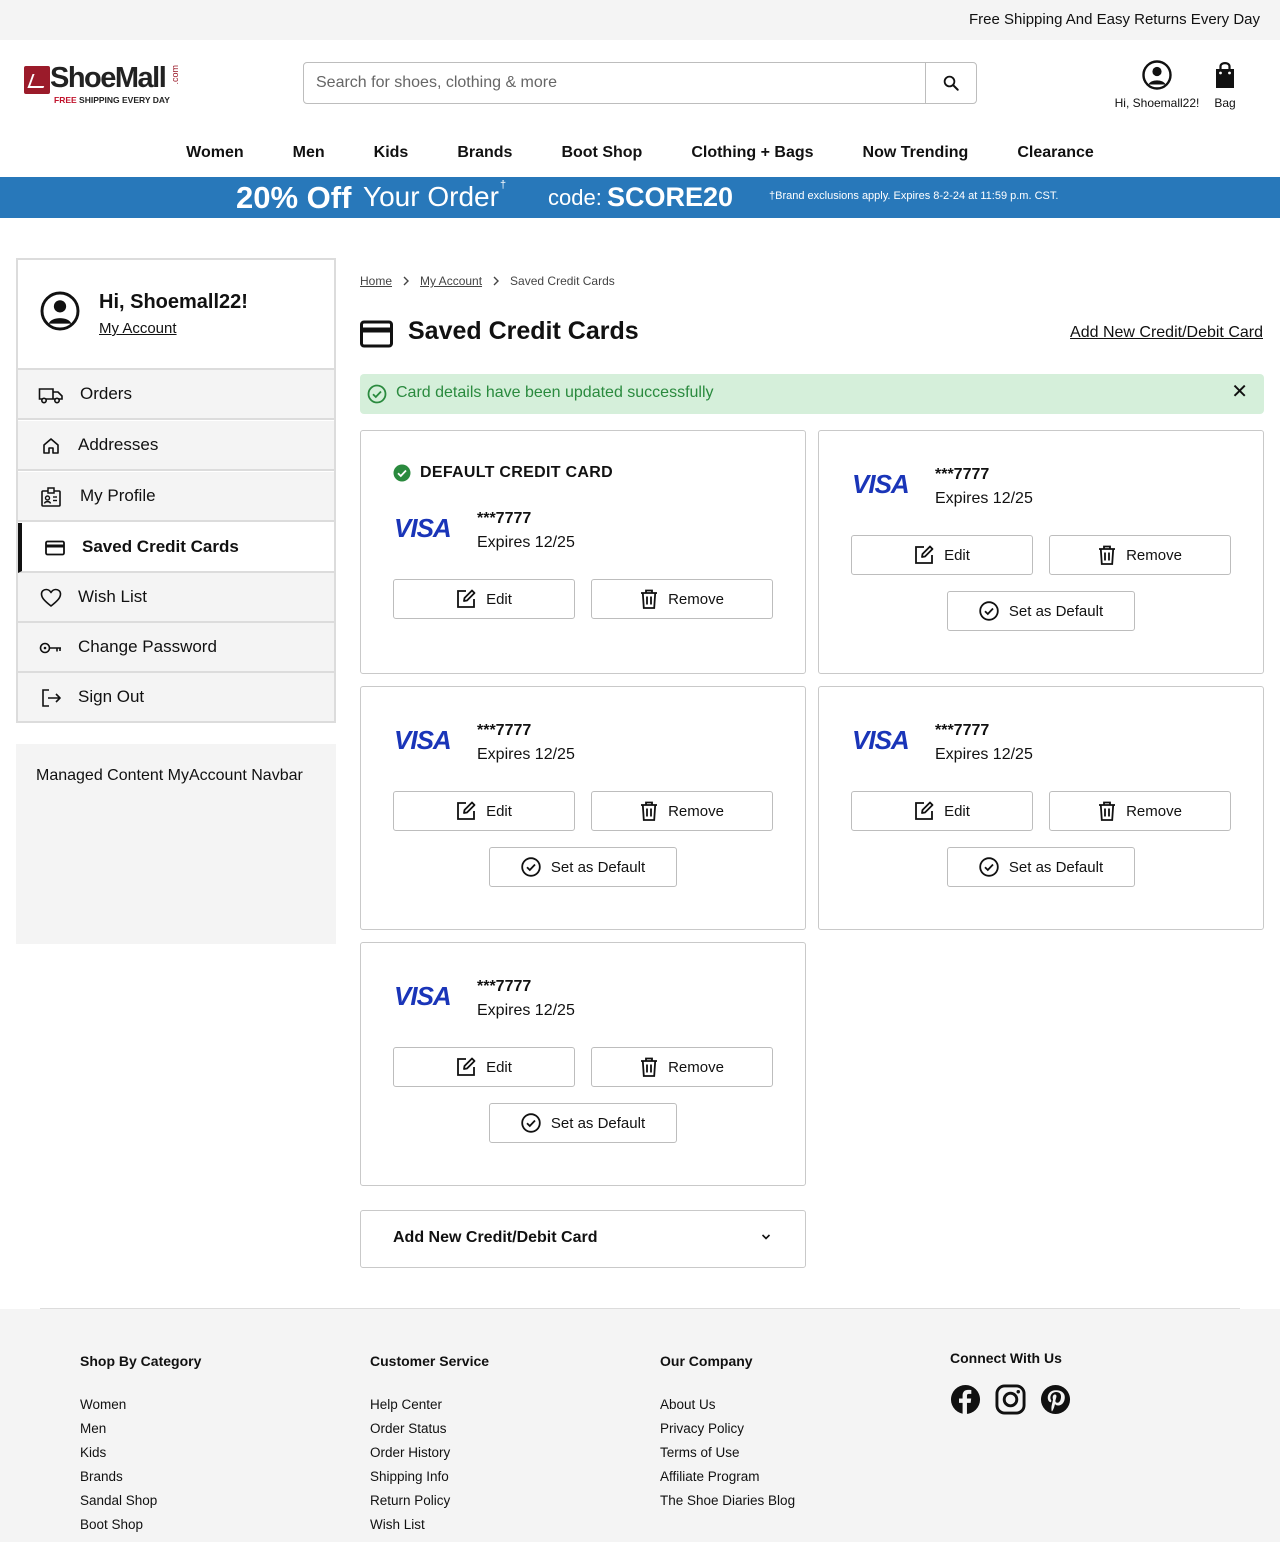  I want to click on sidebar-item-my-profile: My Profile, so click(176, 497).